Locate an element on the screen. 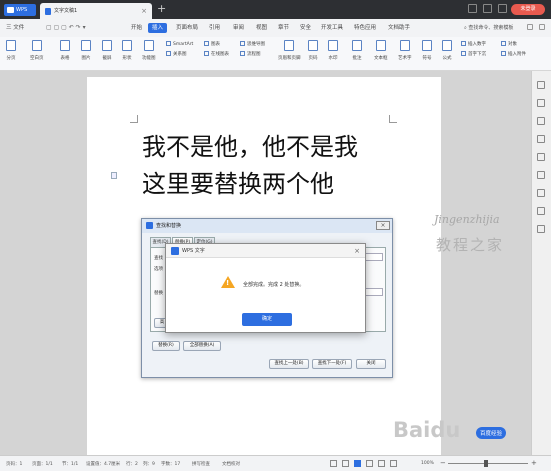 This screenshot has width=551, height=471. smartart-button: SmartArt is located at coordinates (179, 44).